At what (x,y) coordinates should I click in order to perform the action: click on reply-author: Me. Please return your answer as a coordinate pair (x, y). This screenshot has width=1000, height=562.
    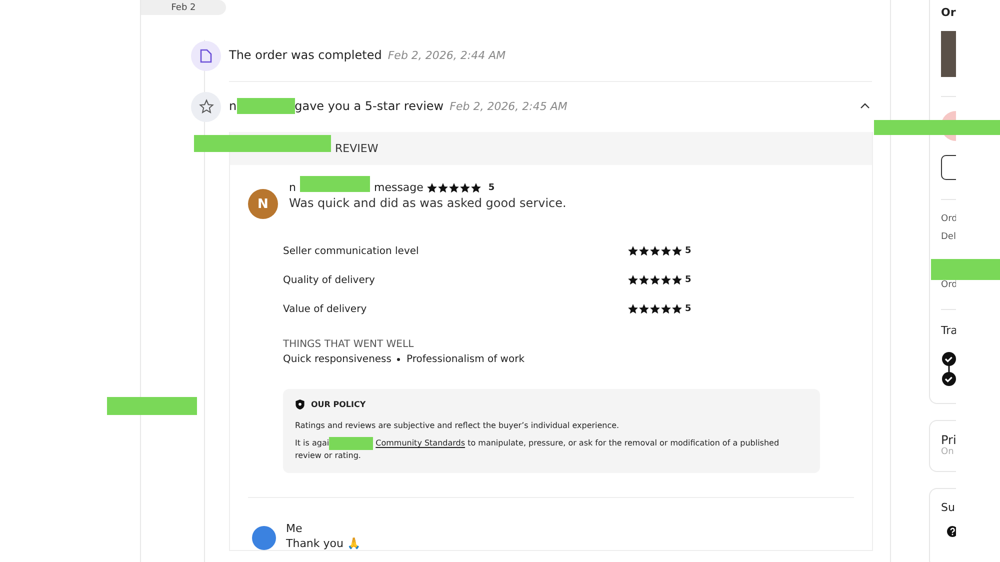
    Looking at the image, I should click on (295, 528).